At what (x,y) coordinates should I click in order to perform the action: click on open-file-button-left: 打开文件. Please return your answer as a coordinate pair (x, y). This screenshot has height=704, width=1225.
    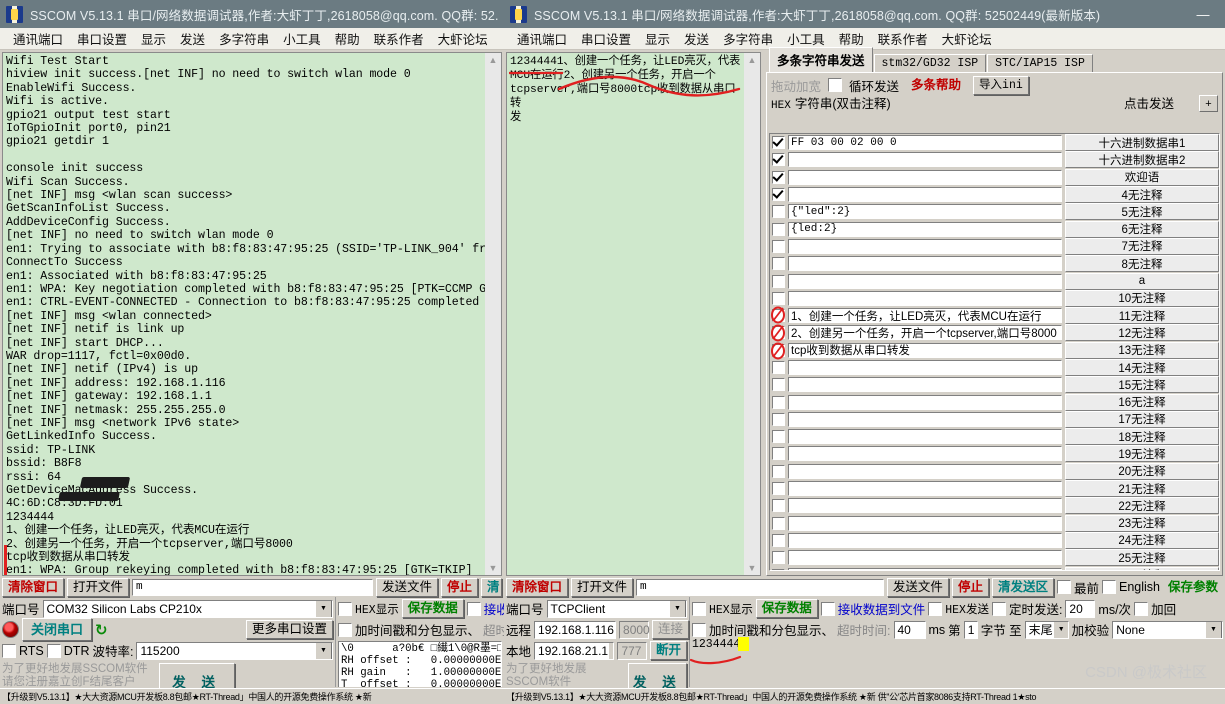
    Looking at the image, I should click on (98, 587).